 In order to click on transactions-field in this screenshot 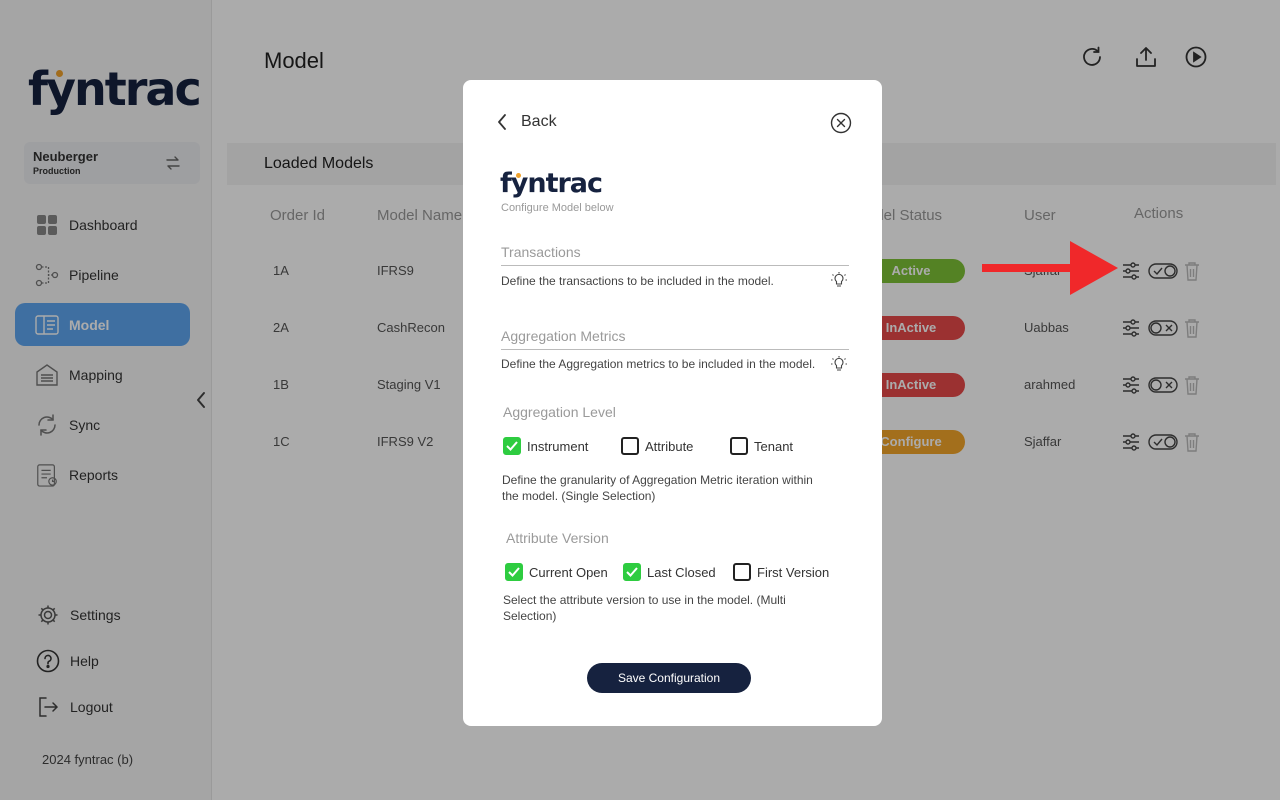, I will do `click(675, 252)`.